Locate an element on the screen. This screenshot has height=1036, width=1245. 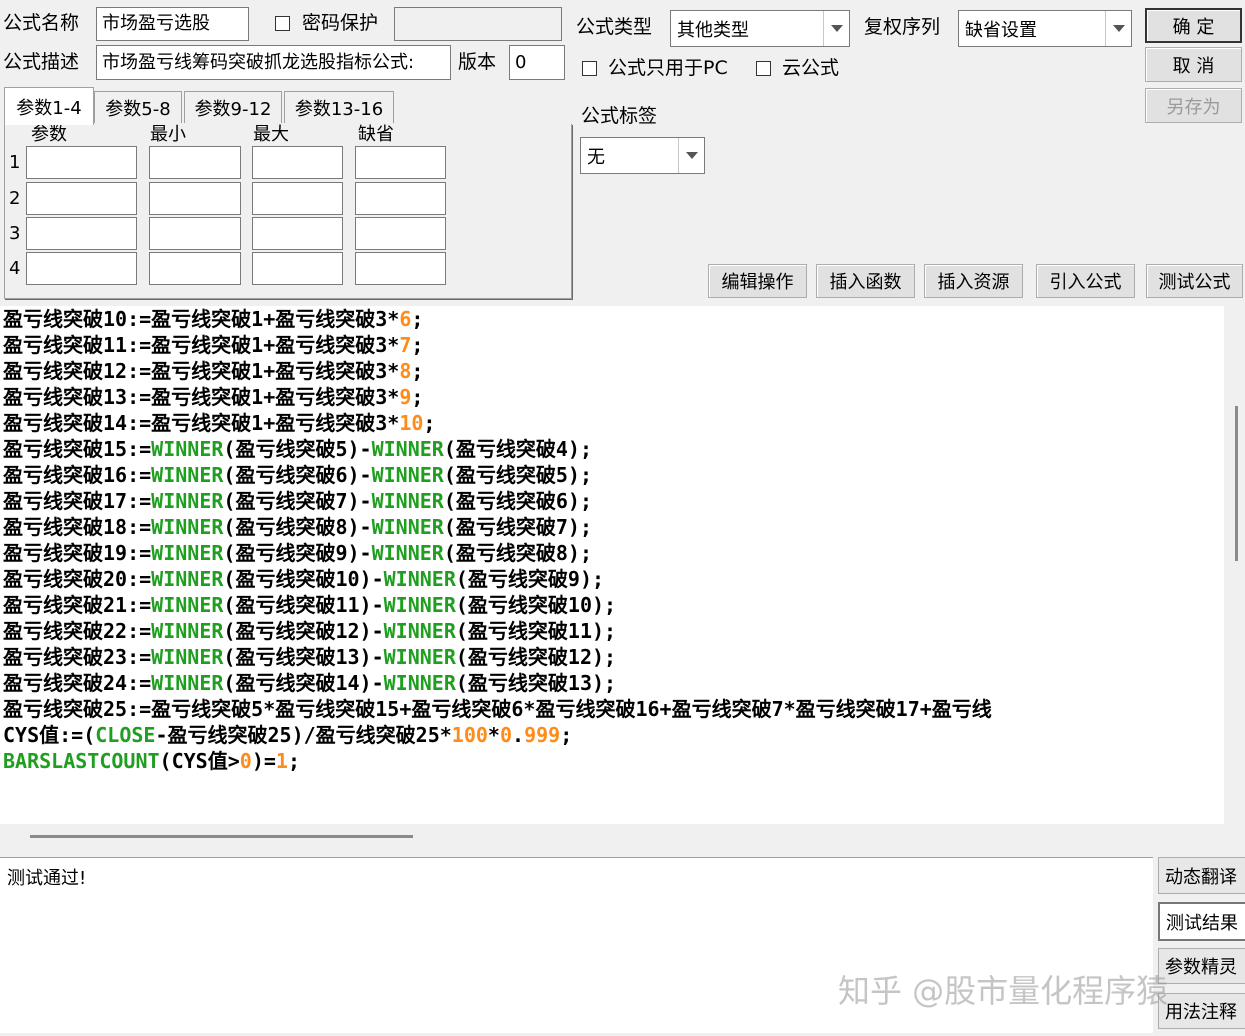
version-label: 版本 is located at coordinates (477, 62).